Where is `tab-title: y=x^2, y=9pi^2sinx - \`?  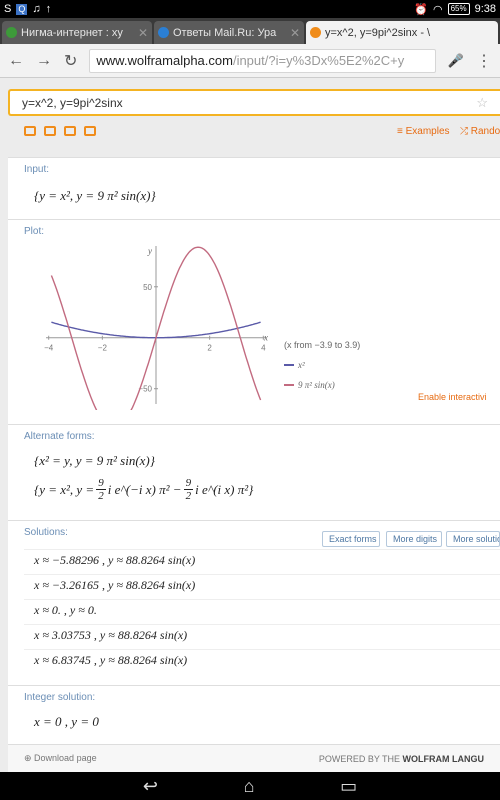
tab-title: y=x^2, y=9pi^2sinx - \ is located at coordinates (378, 32).